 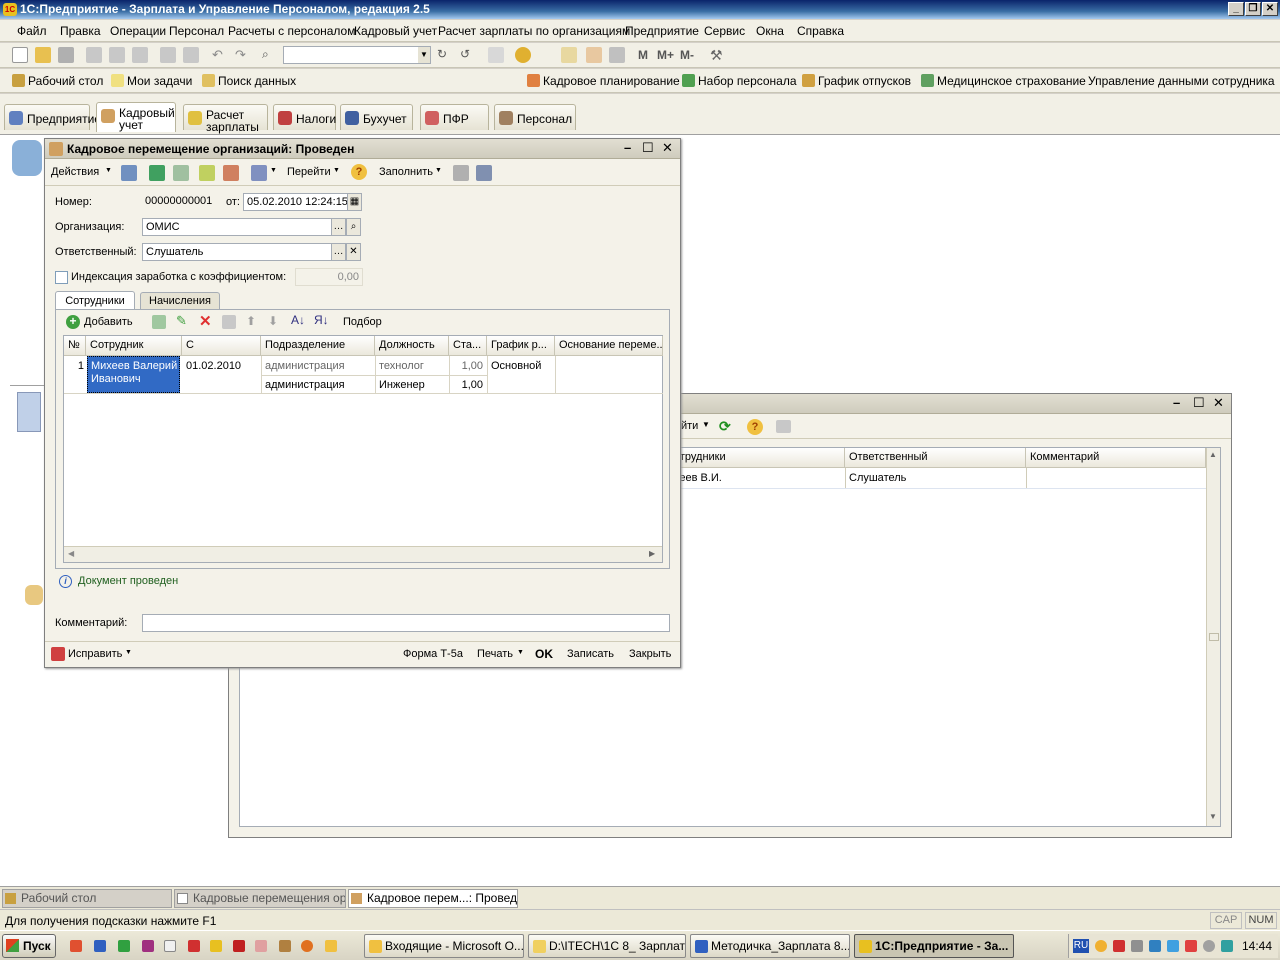 I want to click on responsible-field: Слушатель, so click(x=237, y=252).